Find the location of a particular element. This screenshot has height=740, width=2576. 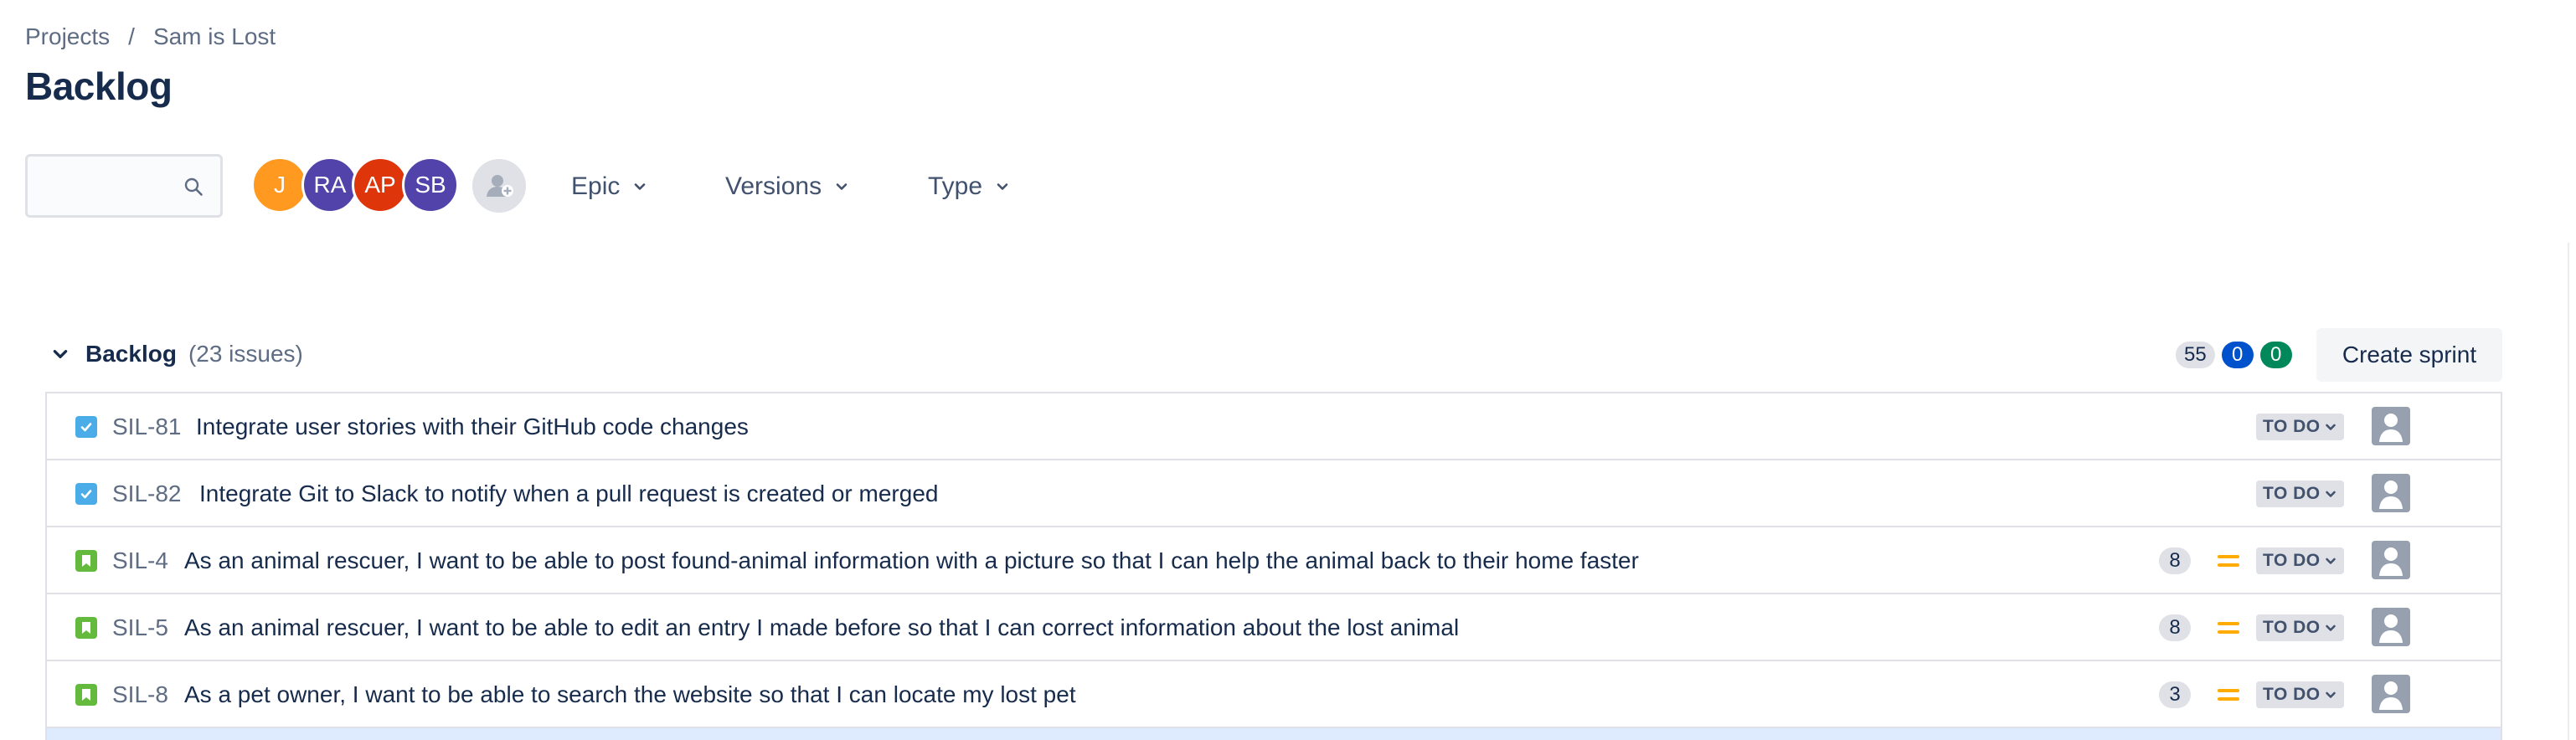

page-title: Backlog is located at coordinates (99, 86).